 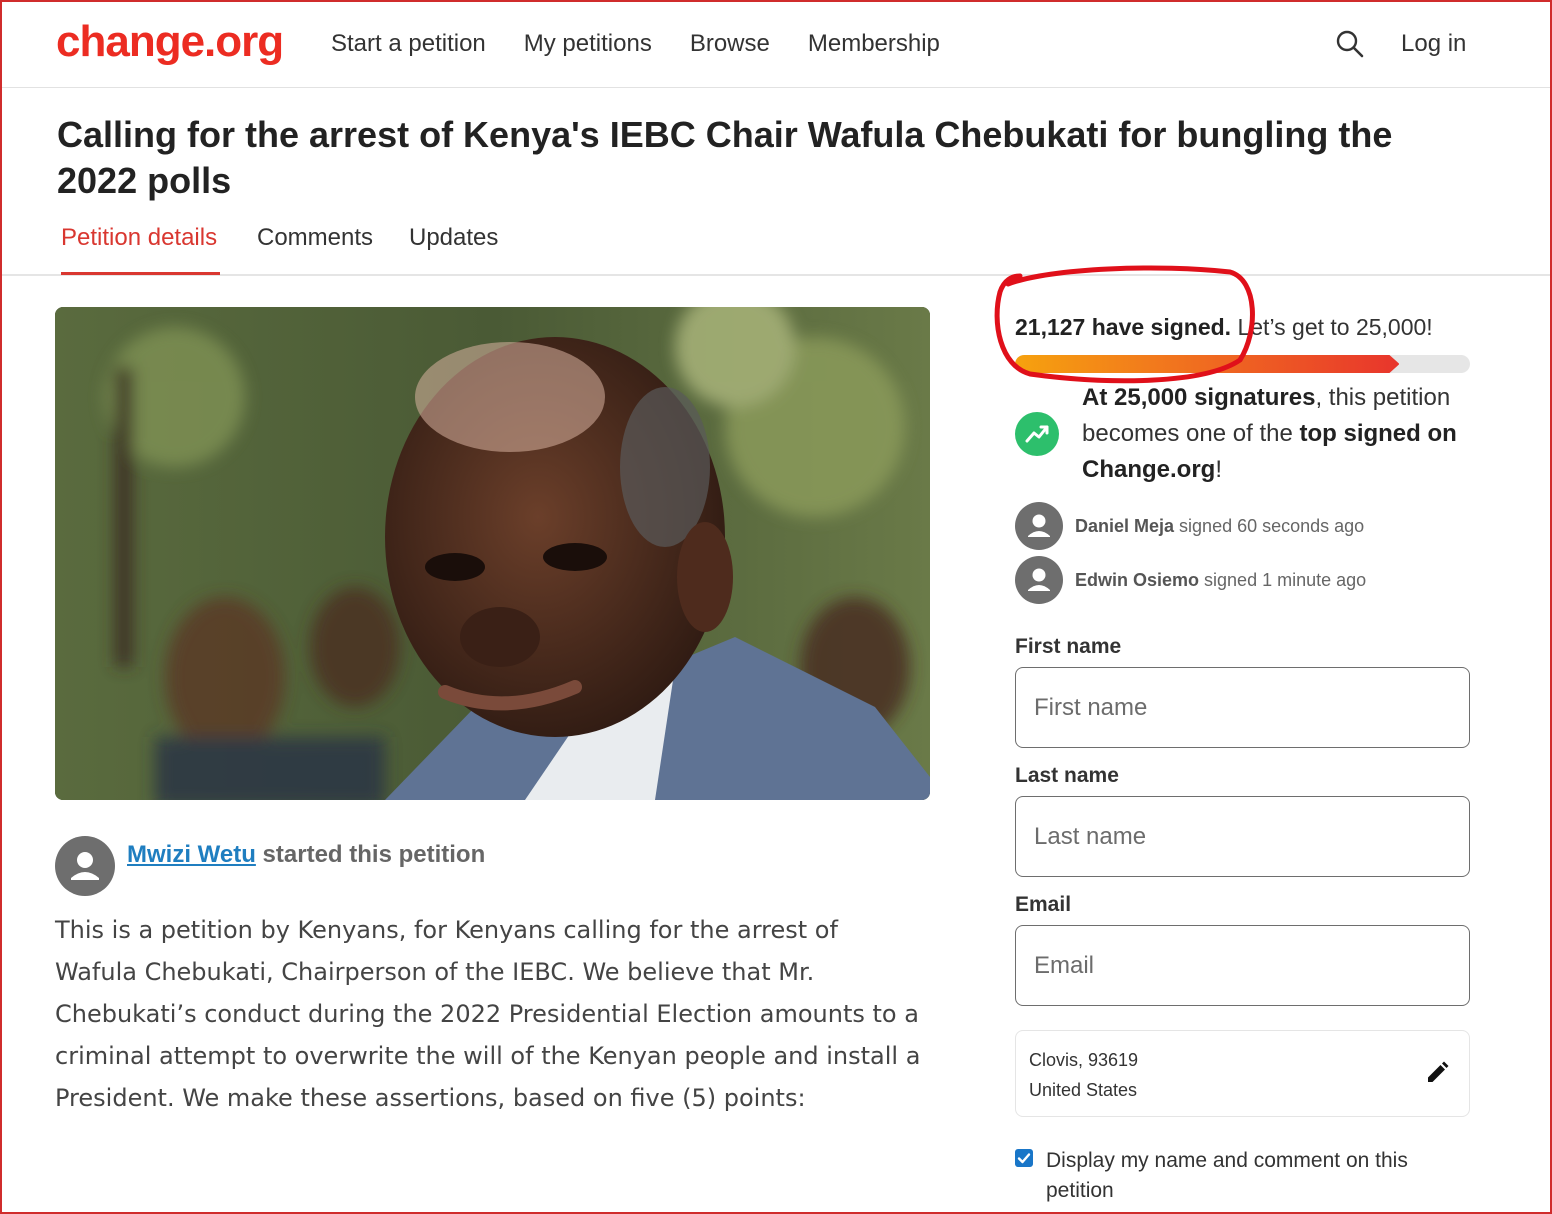 I want to click on recent-signer: Edwin Osiemo signed 1 minute ago, so click(x=1250, y=580).